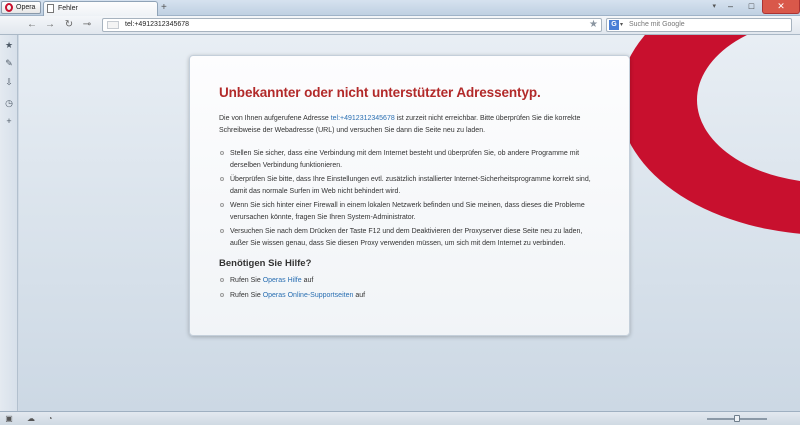 Image resolution: width=800 pixels, height=425 pixels. I want to click on new-tab-button: +, so click(164, 7).